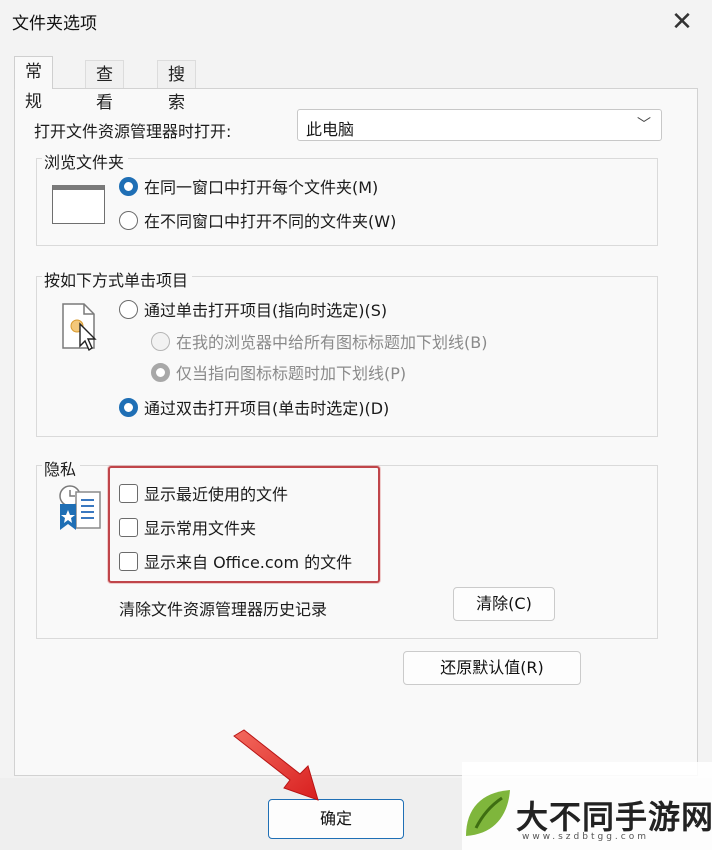 The width and height of the screenshot is (712, 850). What do you see at coordinates (330, 129) in the screenshot?
I see `dropdown-value: 此电脑` at bounding box center [330, 129].